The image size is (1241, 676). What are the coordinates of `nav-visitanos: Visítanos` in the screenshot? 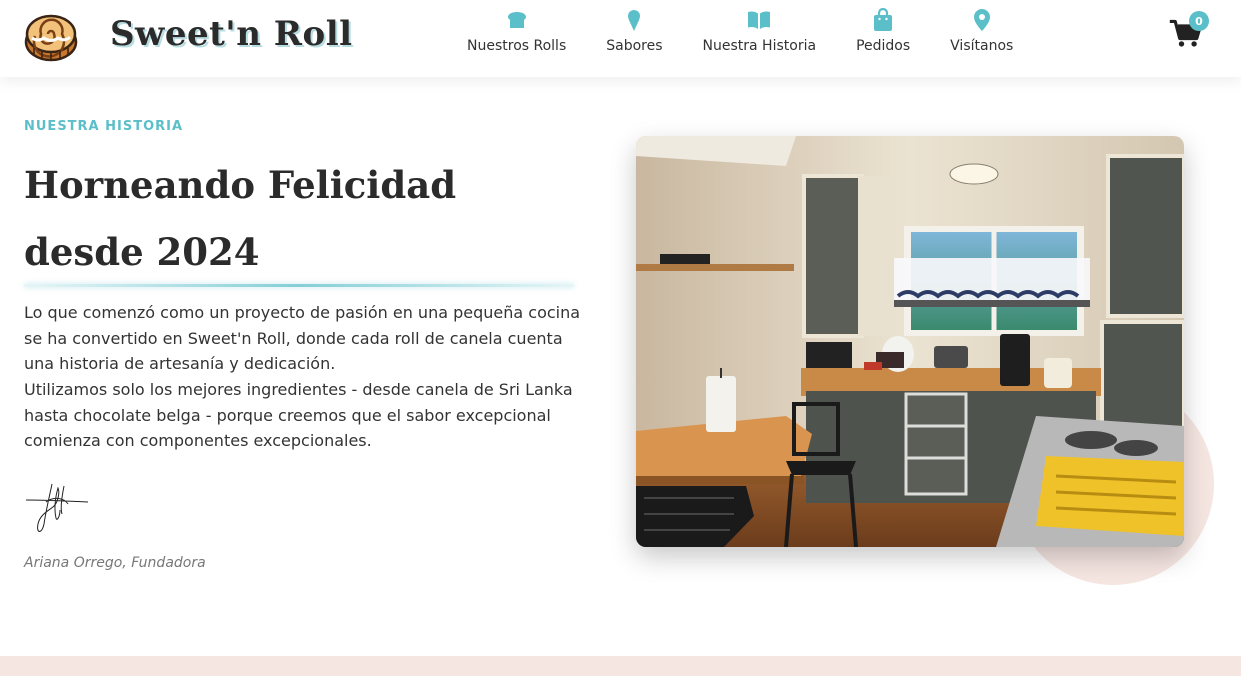 It's located at (981, 38).